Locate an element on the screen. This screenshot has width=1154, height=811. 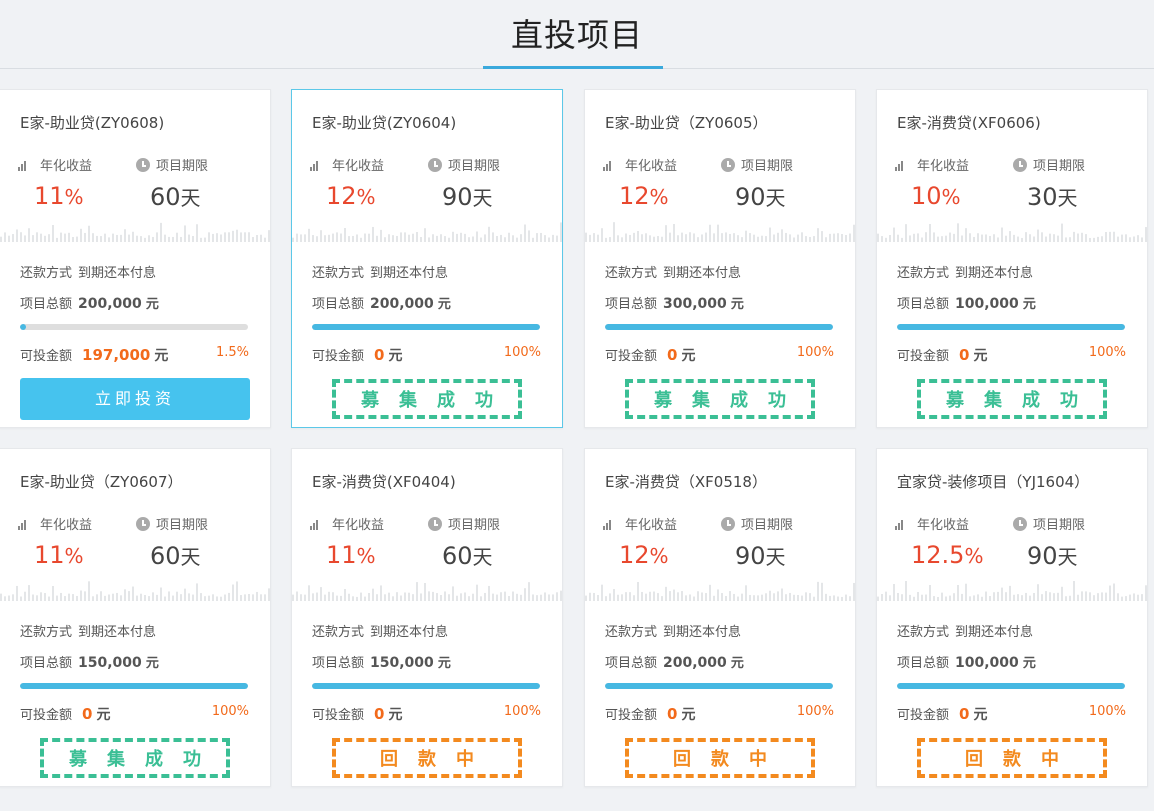
avail-row: 可投金额 0 元 is located at coordinates (650, 355).